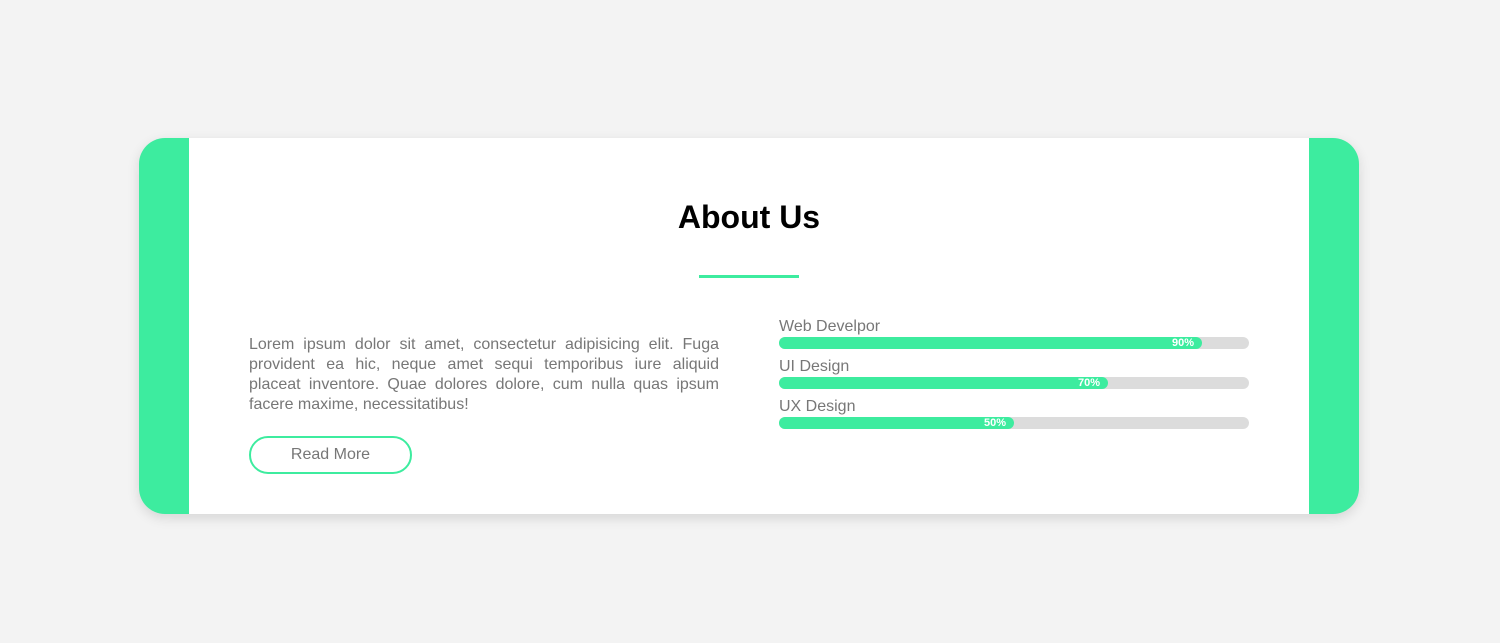  I want to click on read-more-button: Read More, so click(330, 455).